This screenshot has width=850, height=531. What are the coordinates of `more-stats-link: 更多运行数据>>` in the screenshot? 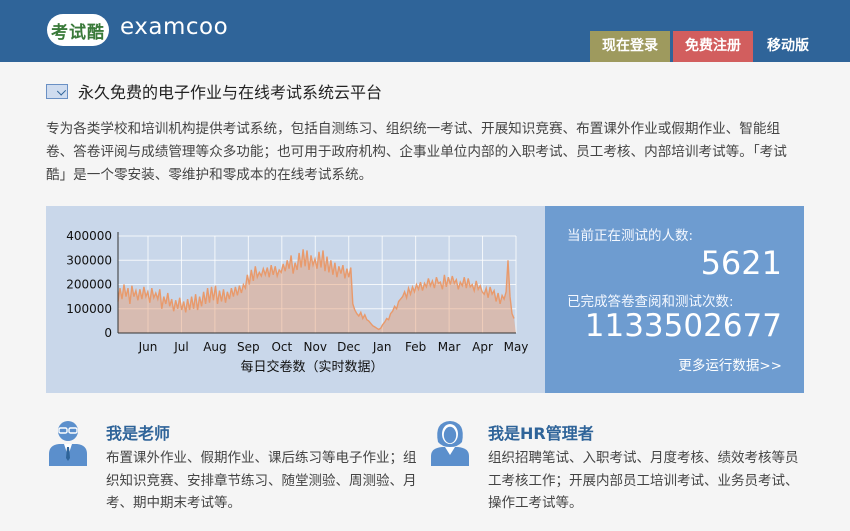 It's located at (730, 364).